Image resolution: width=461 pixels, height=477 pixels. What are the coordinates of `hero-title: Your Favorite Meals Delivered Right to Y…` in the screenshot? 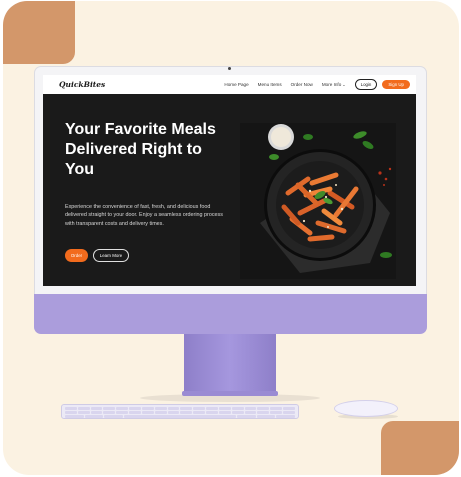 It's located at (140, 149).